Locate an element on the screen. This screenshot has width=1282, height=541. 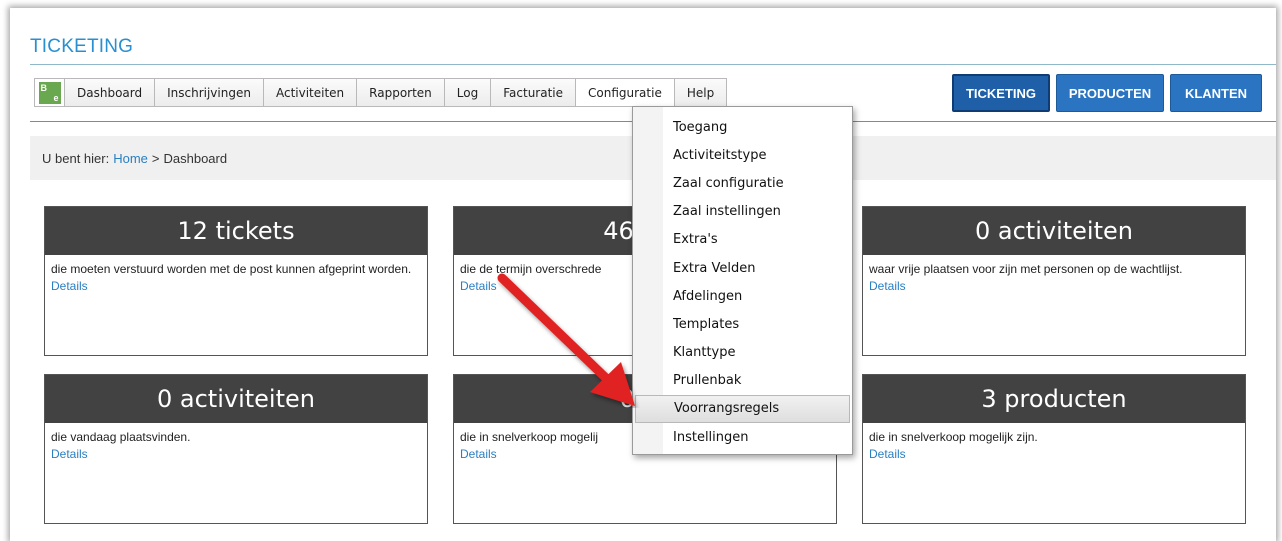
klanten-button: KLANTEN is located at coordinates (1216, 93).